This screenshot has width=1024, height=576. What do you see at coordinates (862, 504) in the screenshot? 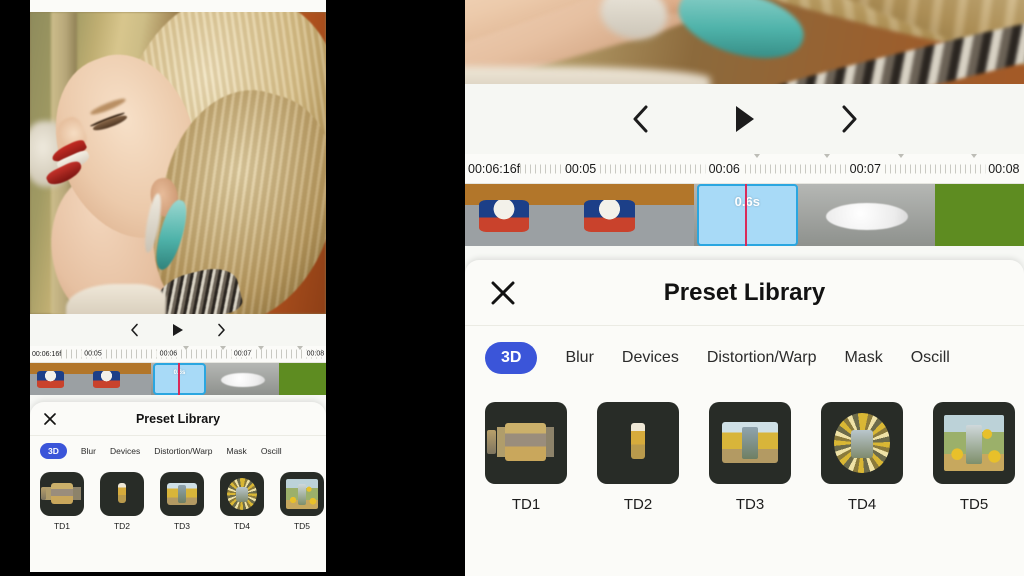
I see `preset-label: TD4` at bounding box center [862, 504].